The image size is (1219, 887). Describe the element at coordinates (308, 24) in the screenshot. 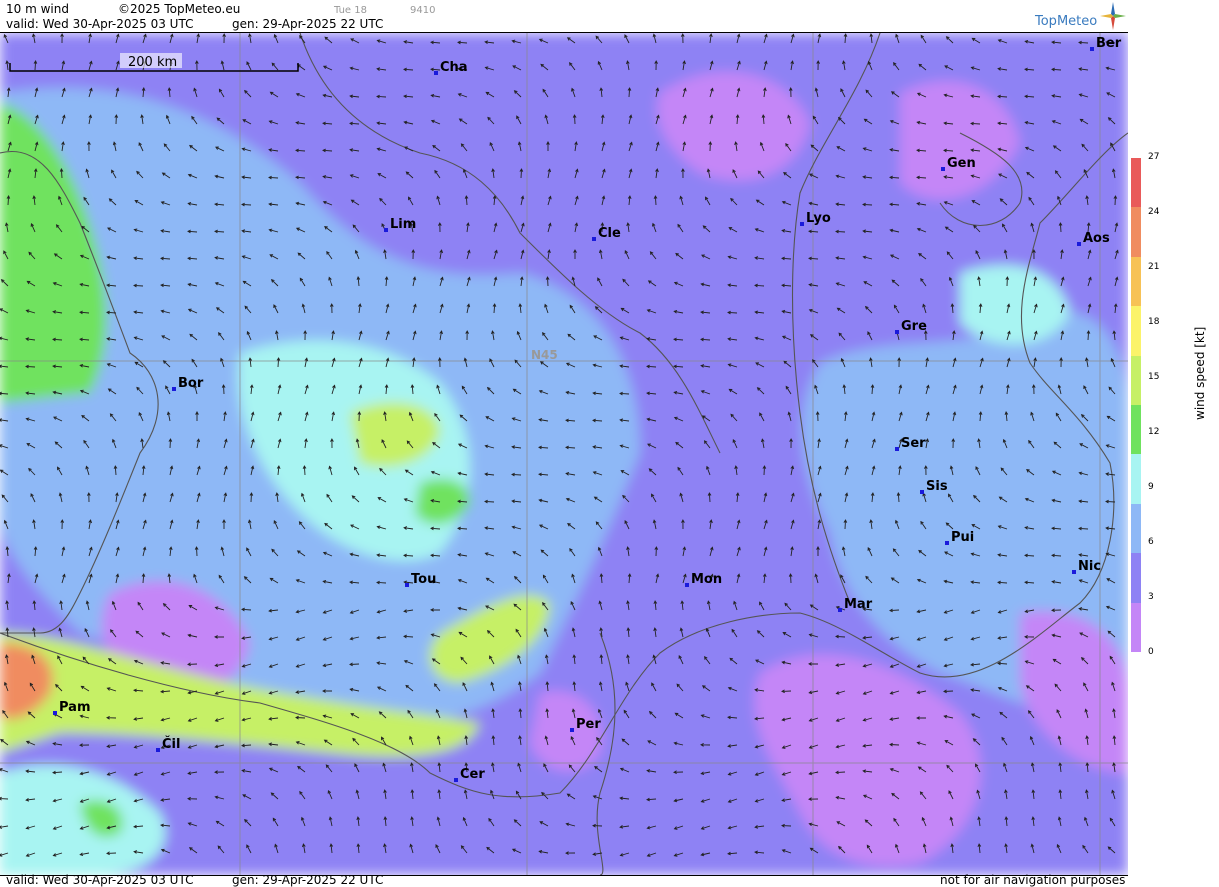

I see `generated-time: gen: 29-Apr-2025 22 UTC` at that location.